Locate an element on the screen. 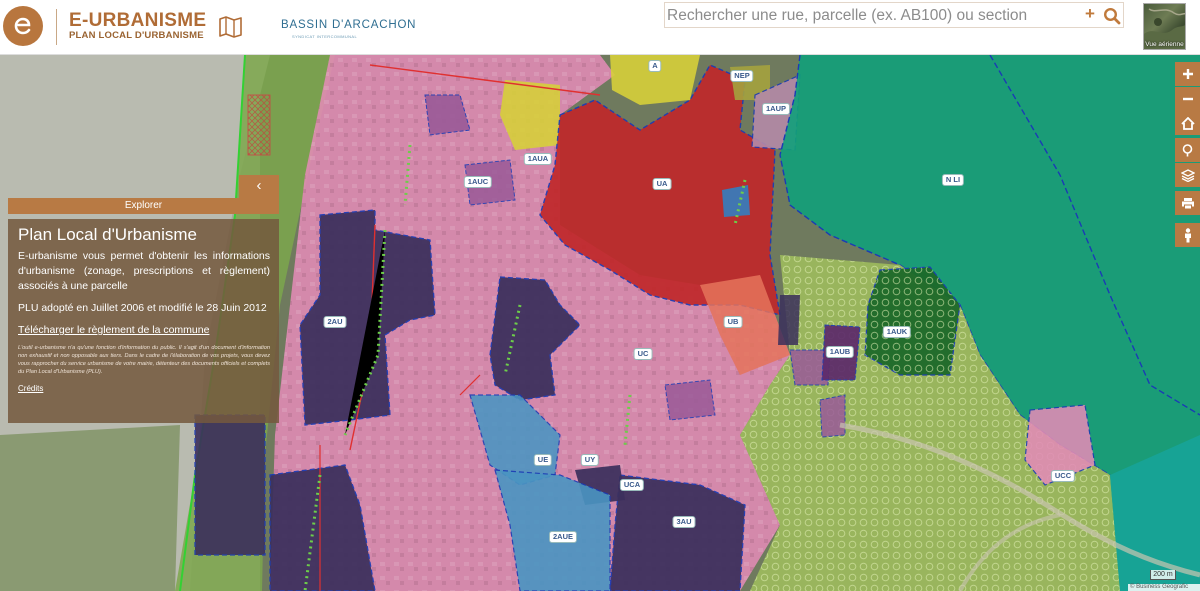 The width and height of the screenshot is (1200, 591). header-divider is located at coordinates (56, 27).